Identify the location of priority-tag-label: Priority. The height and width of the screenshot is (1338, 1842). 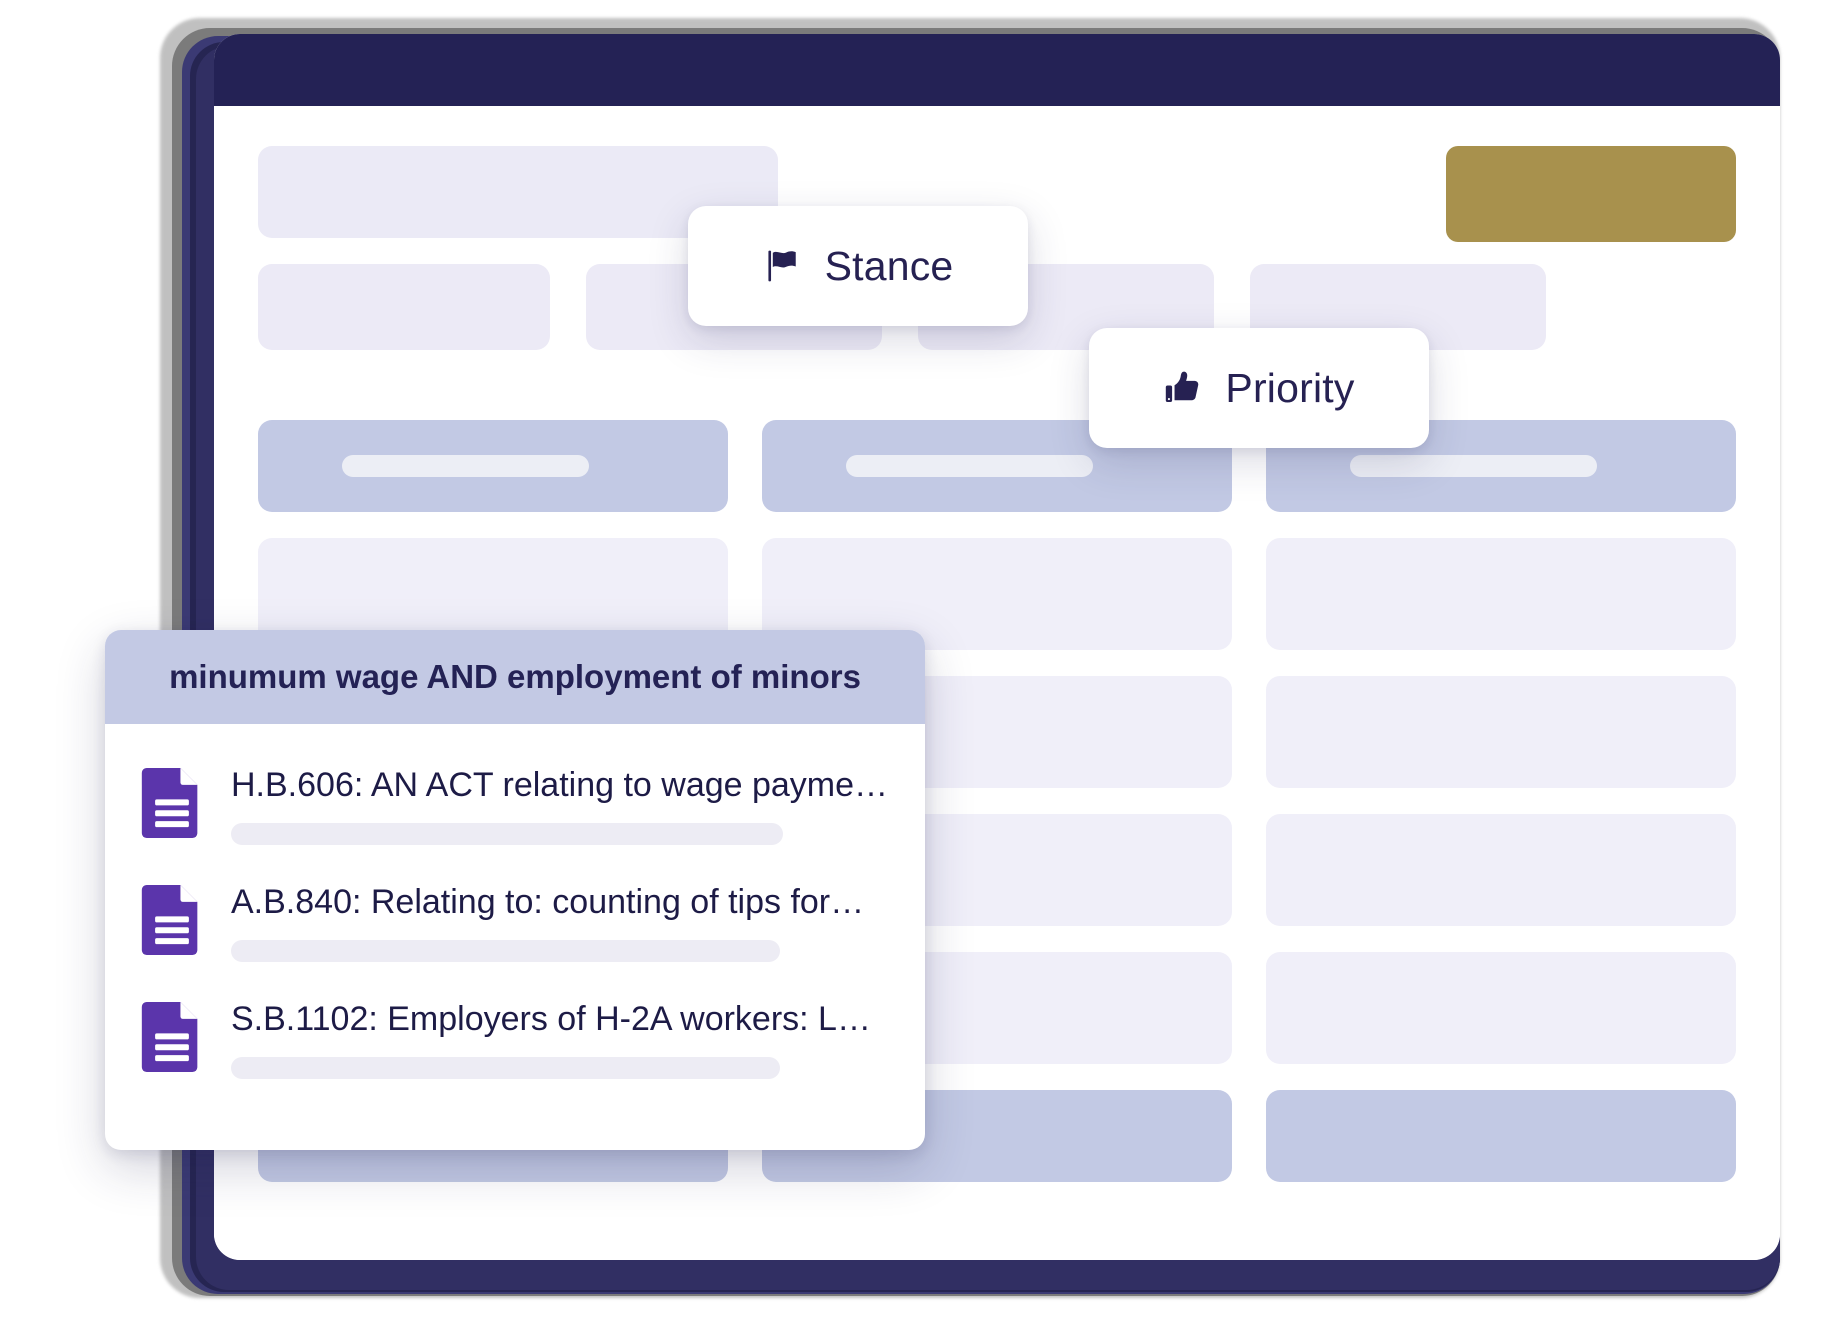
(1290, 387).